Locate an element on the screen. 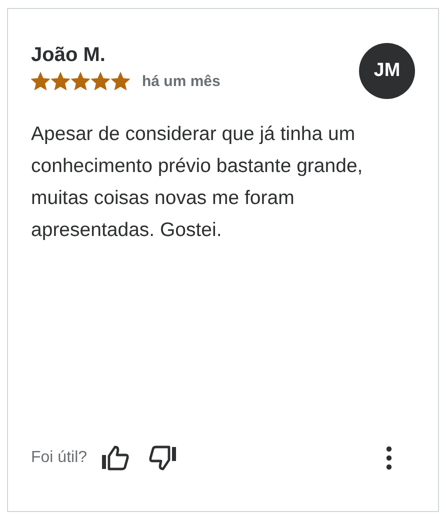 The image size is (446, 520). avatar: JM is located at coordinates (387, 71).